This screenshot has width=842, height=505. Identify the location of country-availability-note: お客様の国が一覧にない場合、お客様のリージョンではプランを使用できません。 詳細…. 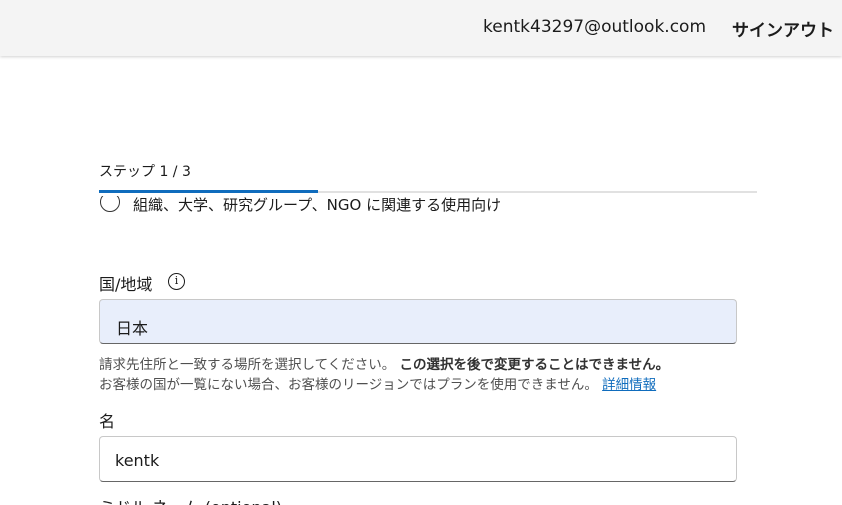
(377, 383).